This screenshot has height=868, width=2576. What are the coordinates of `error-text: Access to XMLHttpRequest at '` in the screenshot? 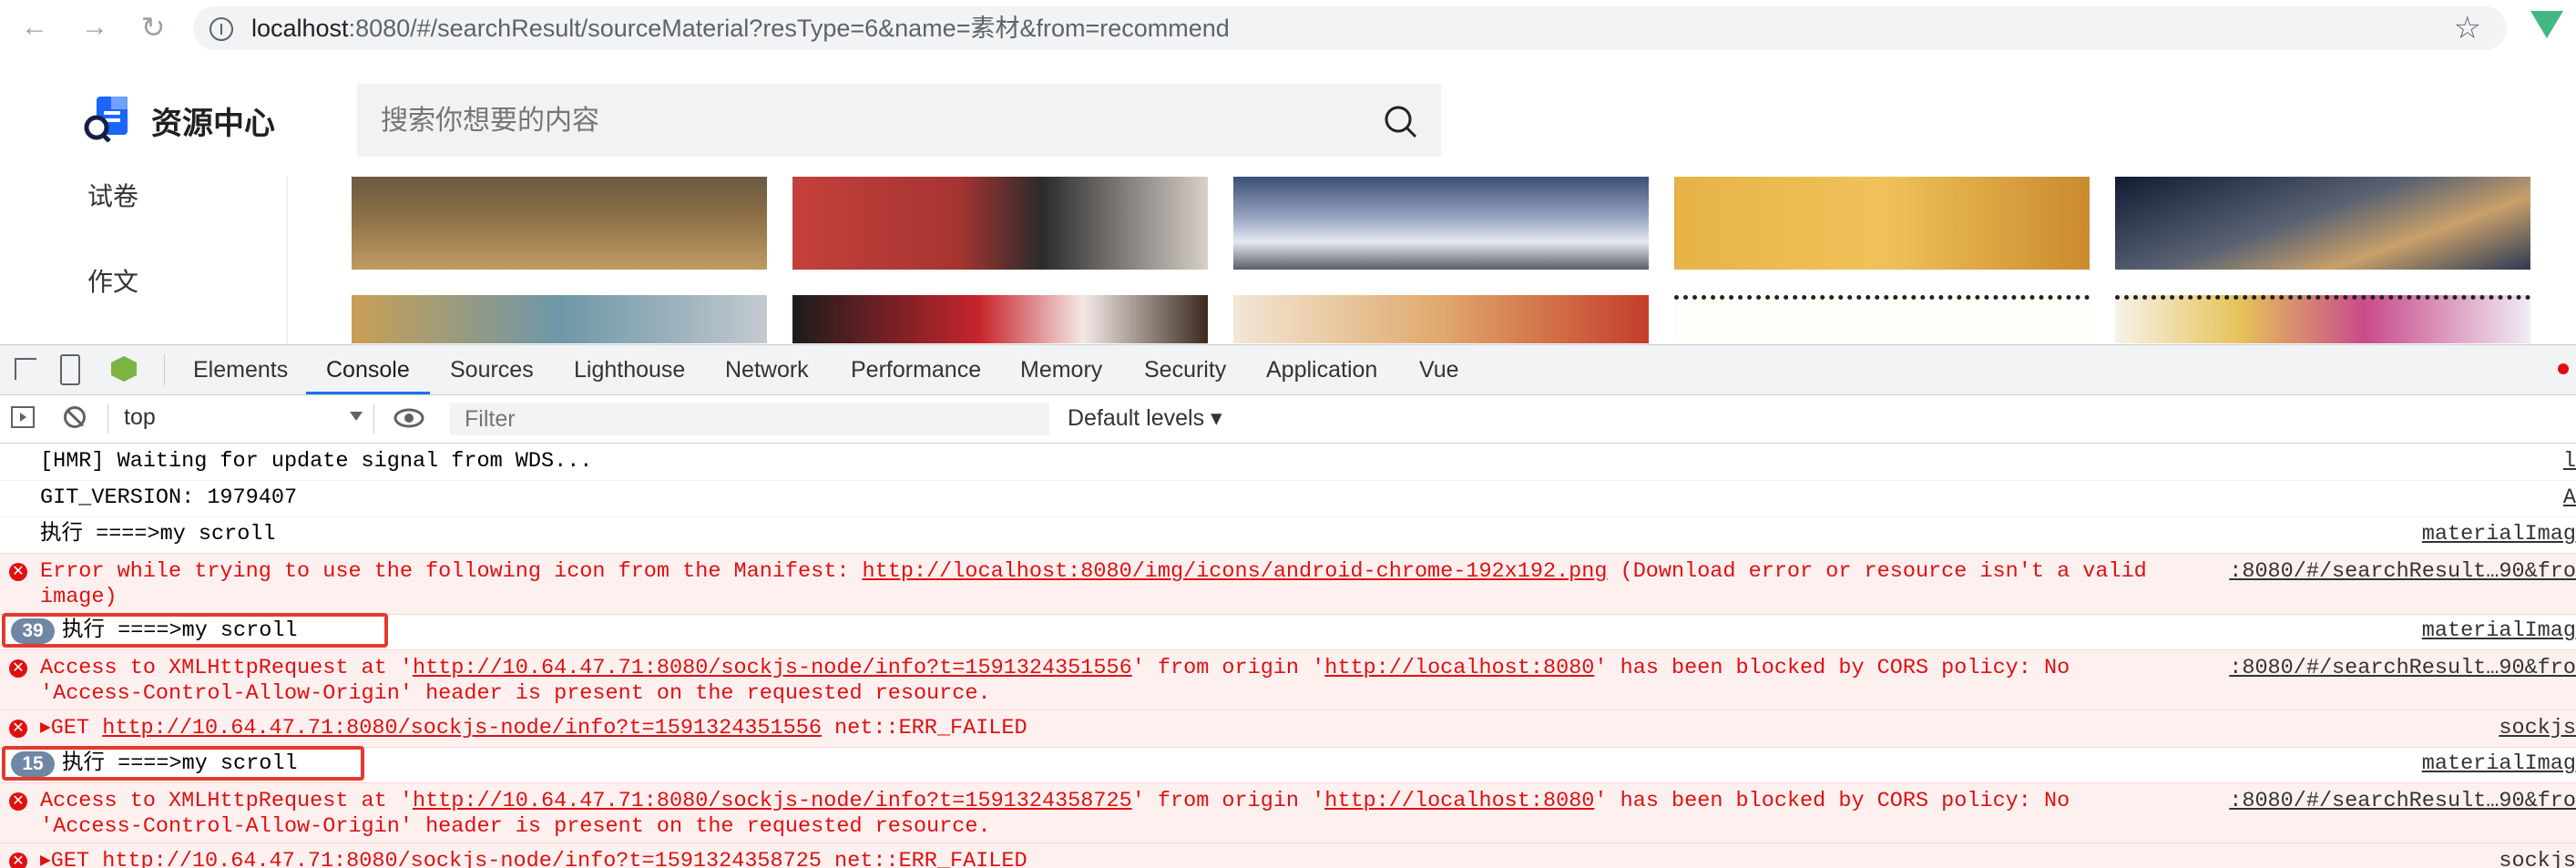 It's located at (226, 668).